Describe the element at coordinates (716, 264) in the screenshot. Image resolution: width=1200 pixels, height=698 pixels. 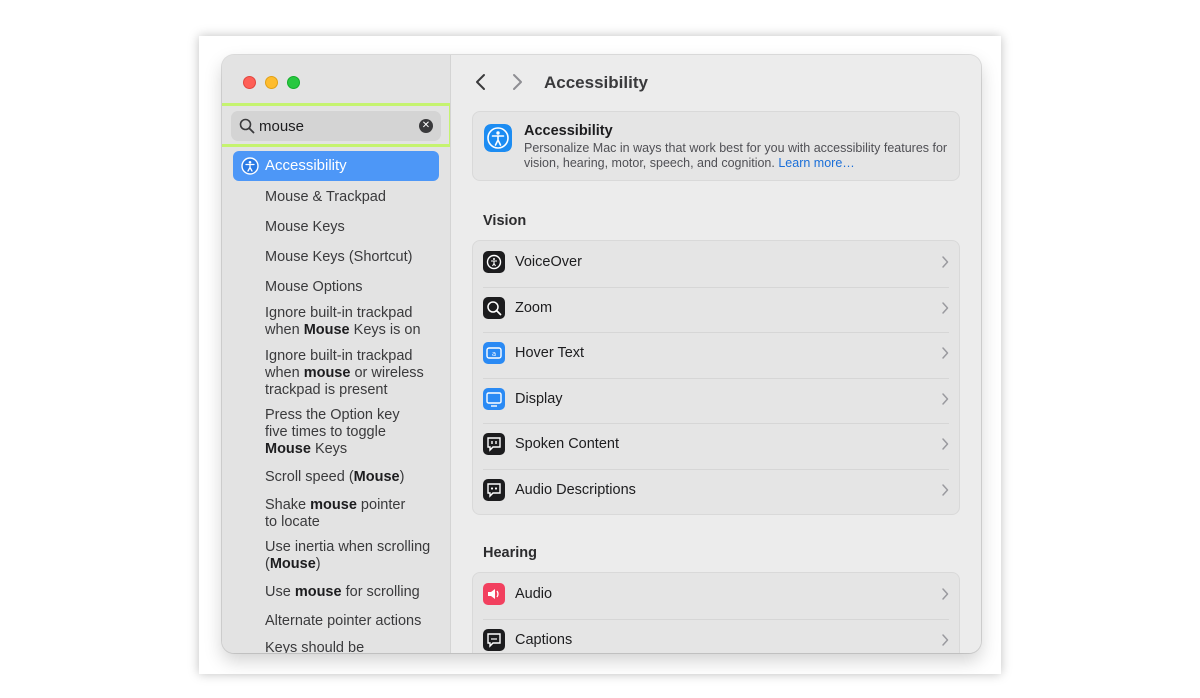
I see `settings-row-voiceover: VoiceOver` at that location.